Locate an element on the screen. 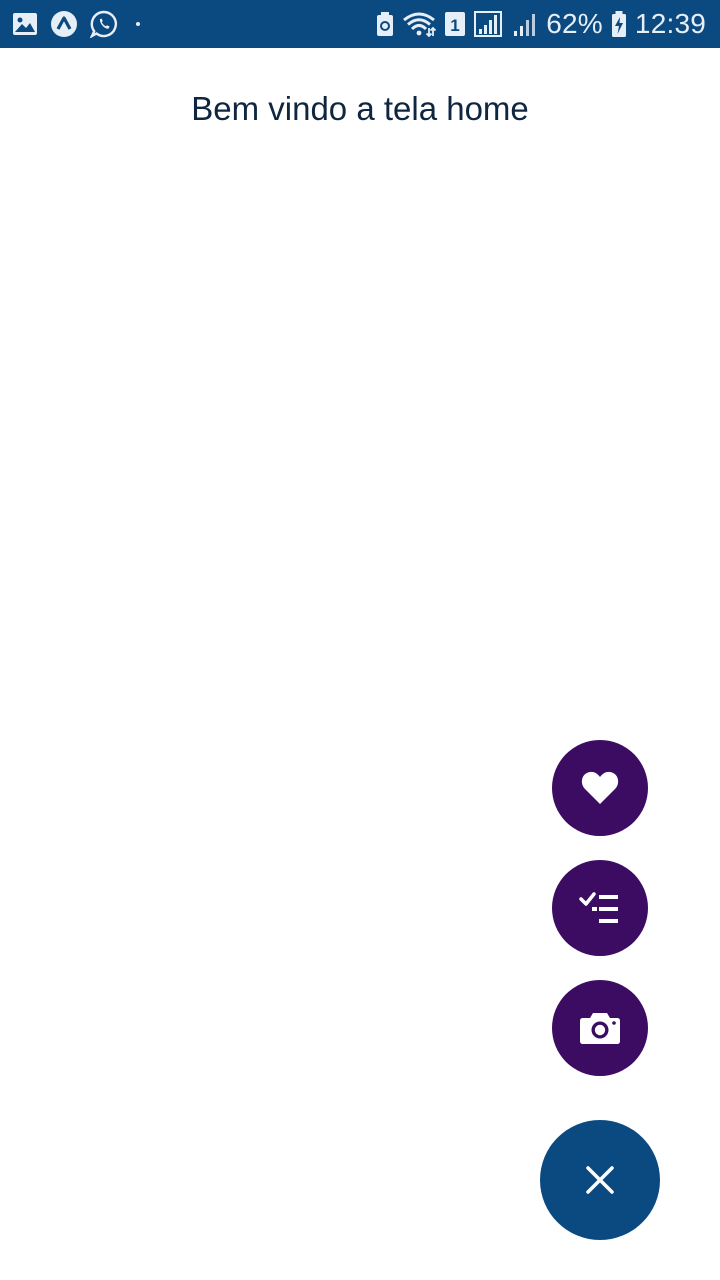 The height and width of the screenshot is (1280, 720). clock-time: 12:39 is located at coordinates (670, 23).